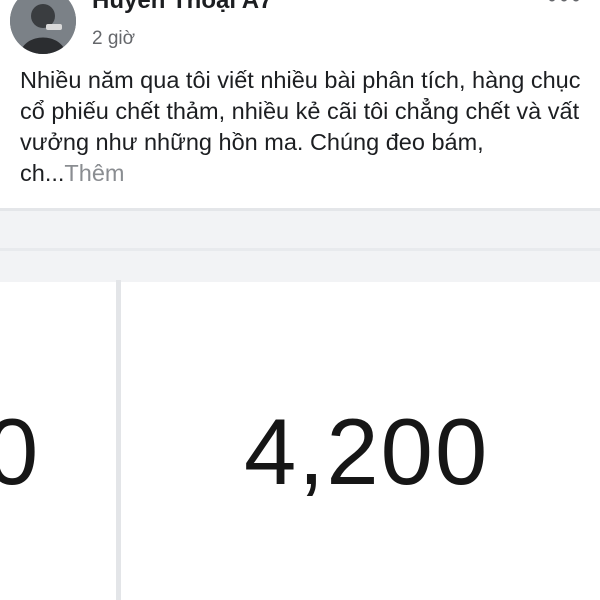 The width and height of the screenshot is (600, 600). What do you see at coordinates (300, 249) in the screenshot?
I see `image-header-line` at bounding box center [300, 249].